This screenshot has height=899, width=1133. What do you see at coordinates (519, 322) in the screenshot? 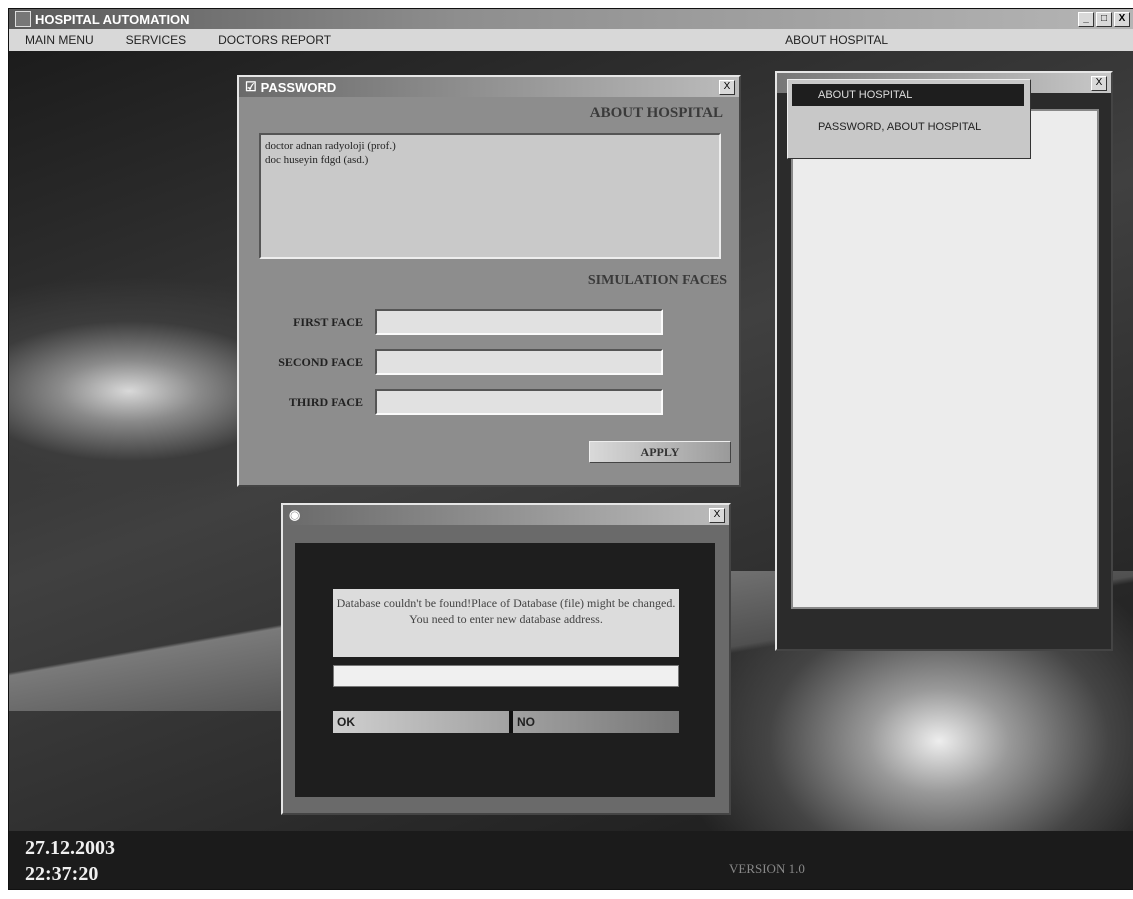
I see `first-face-field` at bounding box center [519, 322].